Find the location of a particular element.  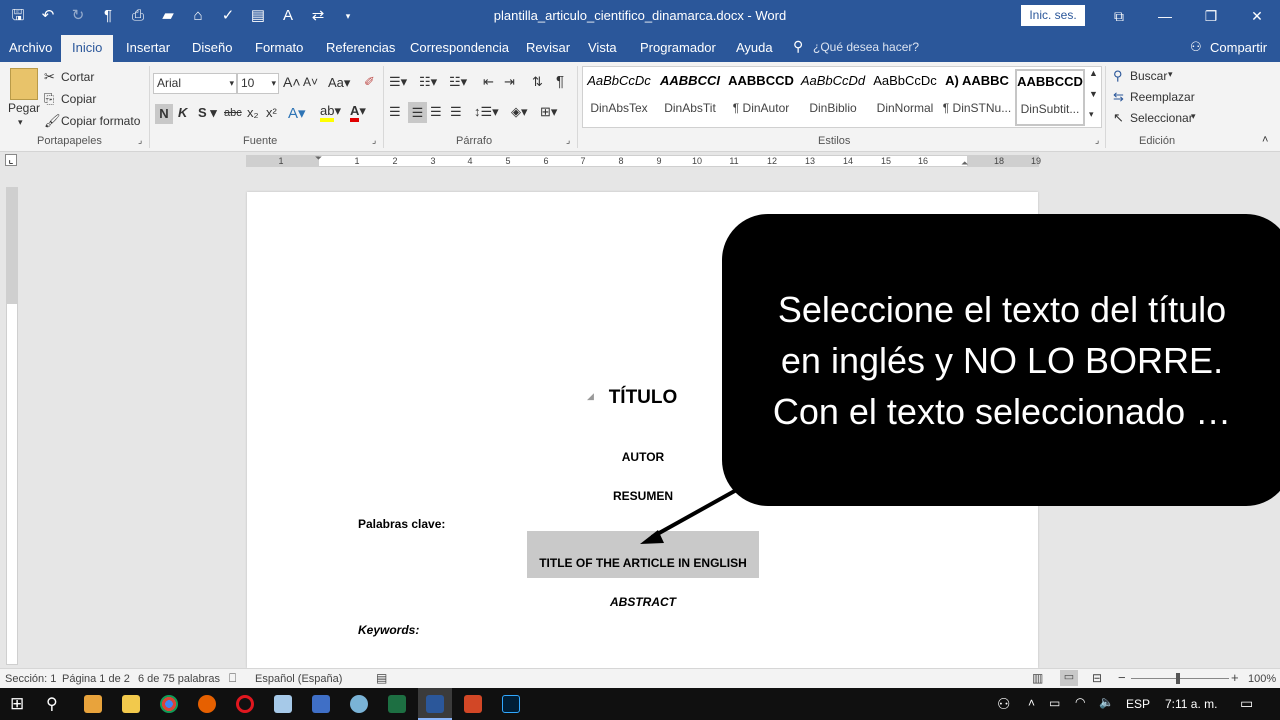

powerpoint-icon is located at coordinates (473, 704).